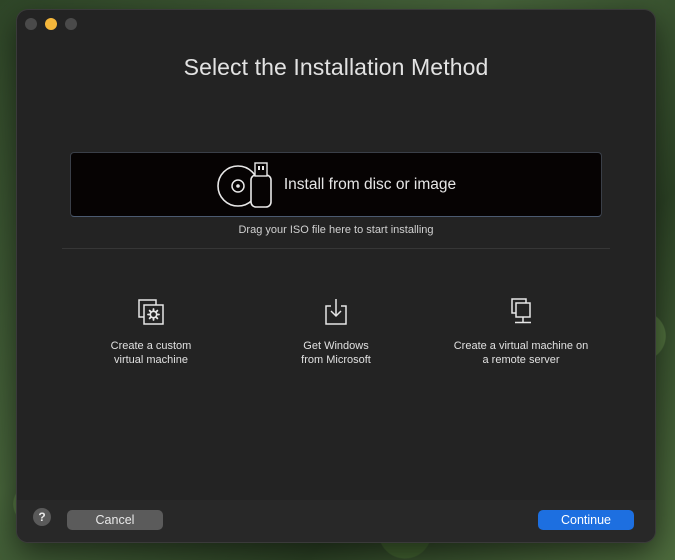 Image resolution: width=675 pixels, height=560 pixels. I want to click on page-title: Select the Installation Method, so click(336, 67).